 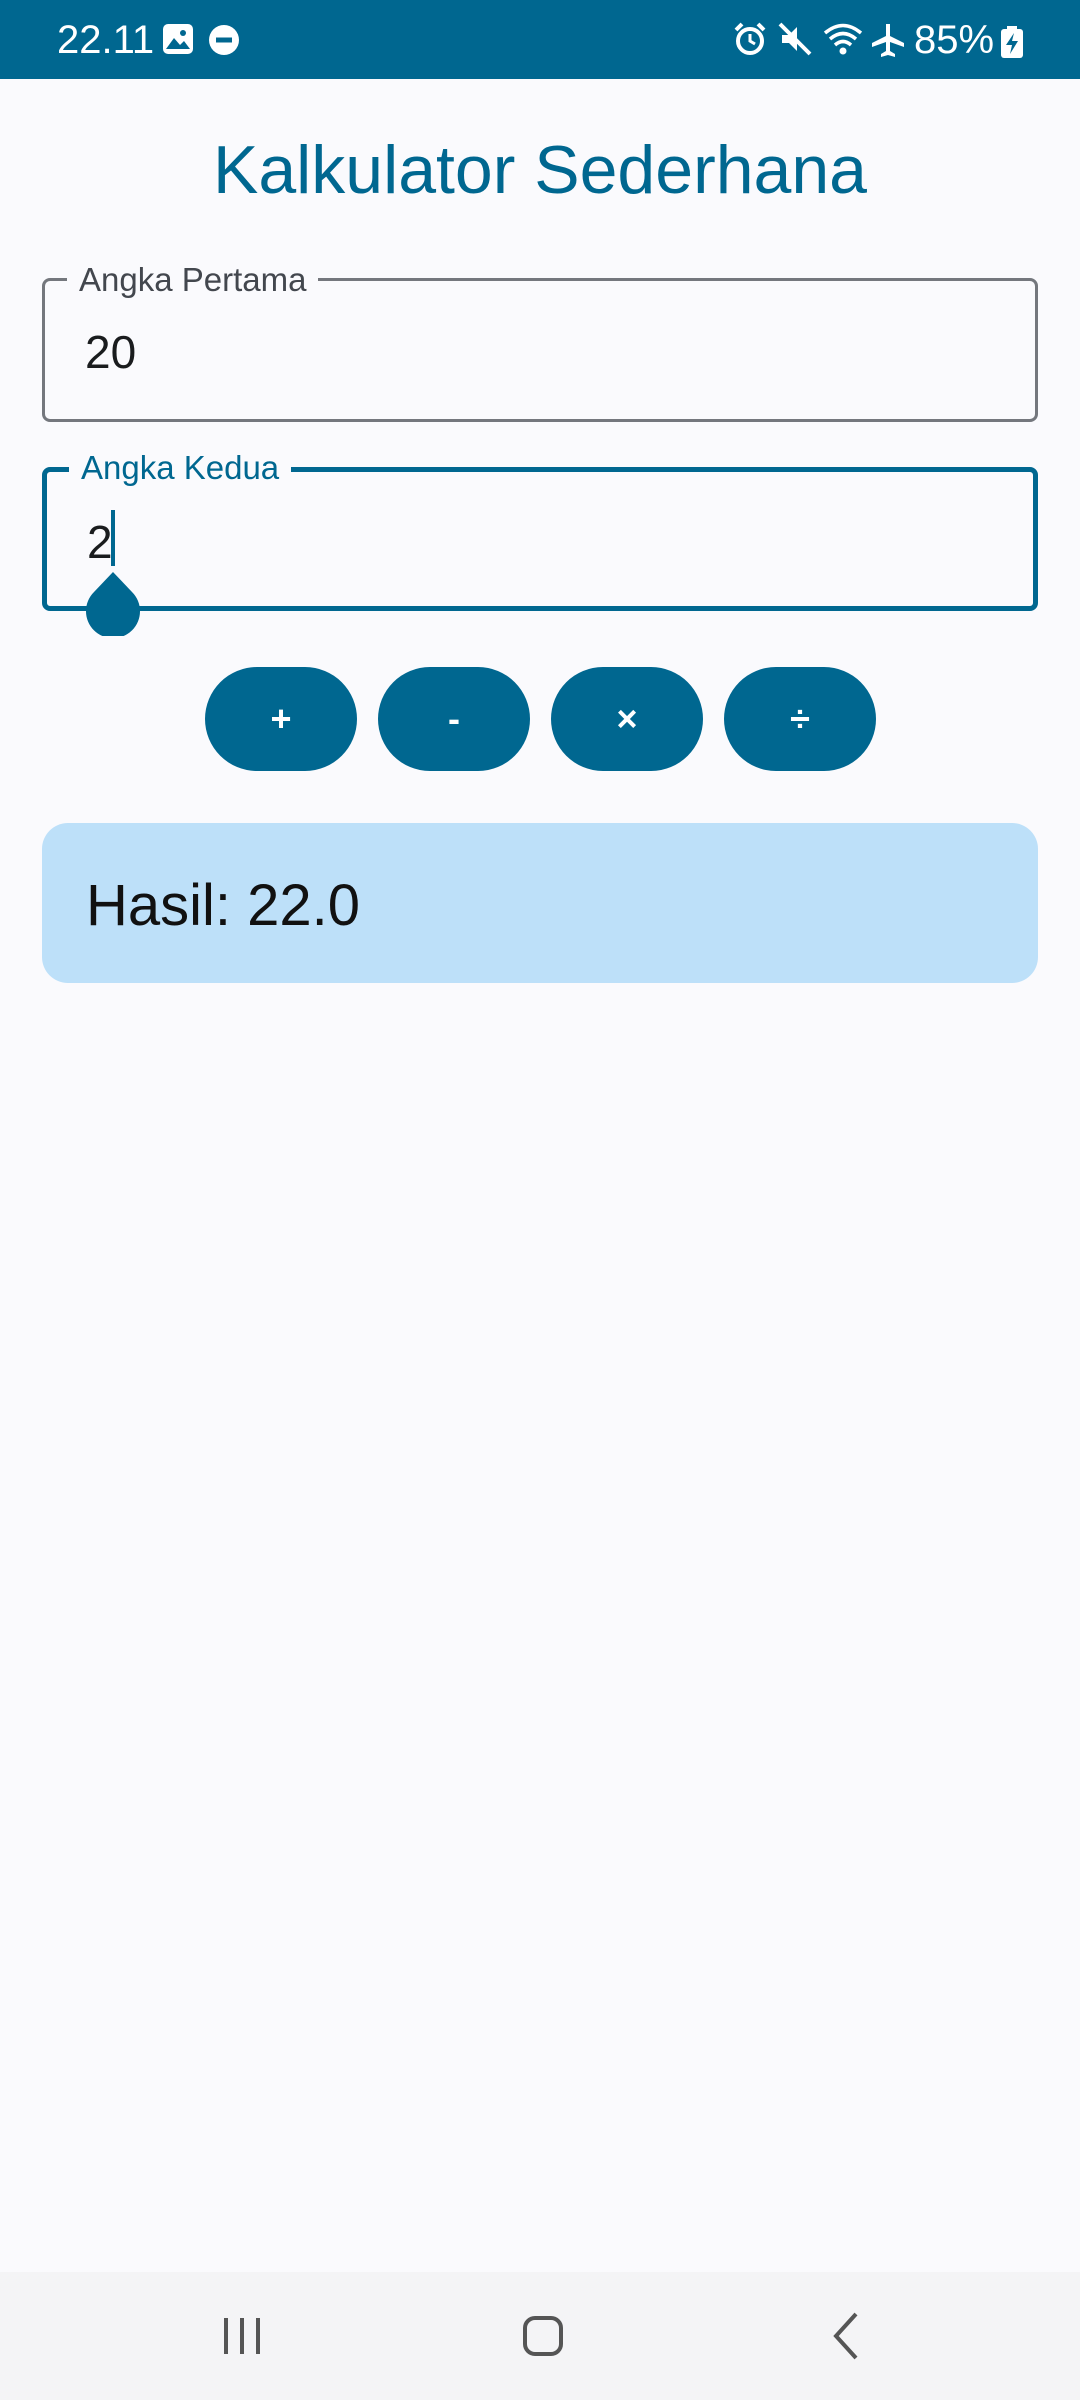 I want to click on status-time: 22.11, so click(x=106, y=40).